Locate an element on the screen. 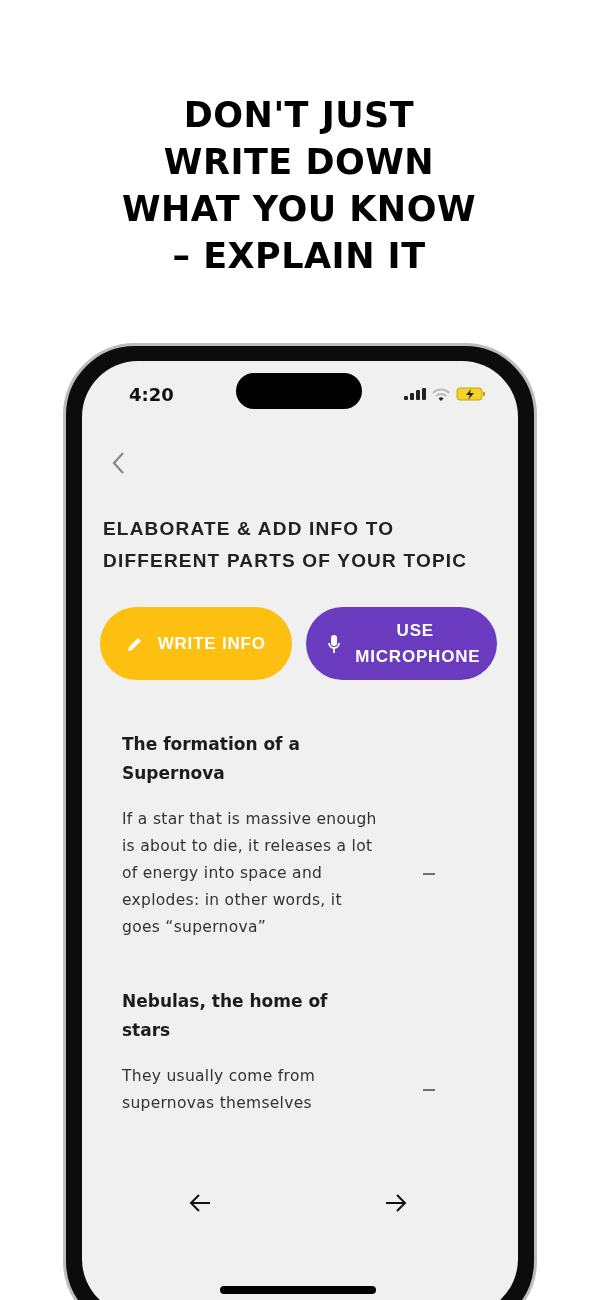  wifi-icon is located at coordinates (441, 394).